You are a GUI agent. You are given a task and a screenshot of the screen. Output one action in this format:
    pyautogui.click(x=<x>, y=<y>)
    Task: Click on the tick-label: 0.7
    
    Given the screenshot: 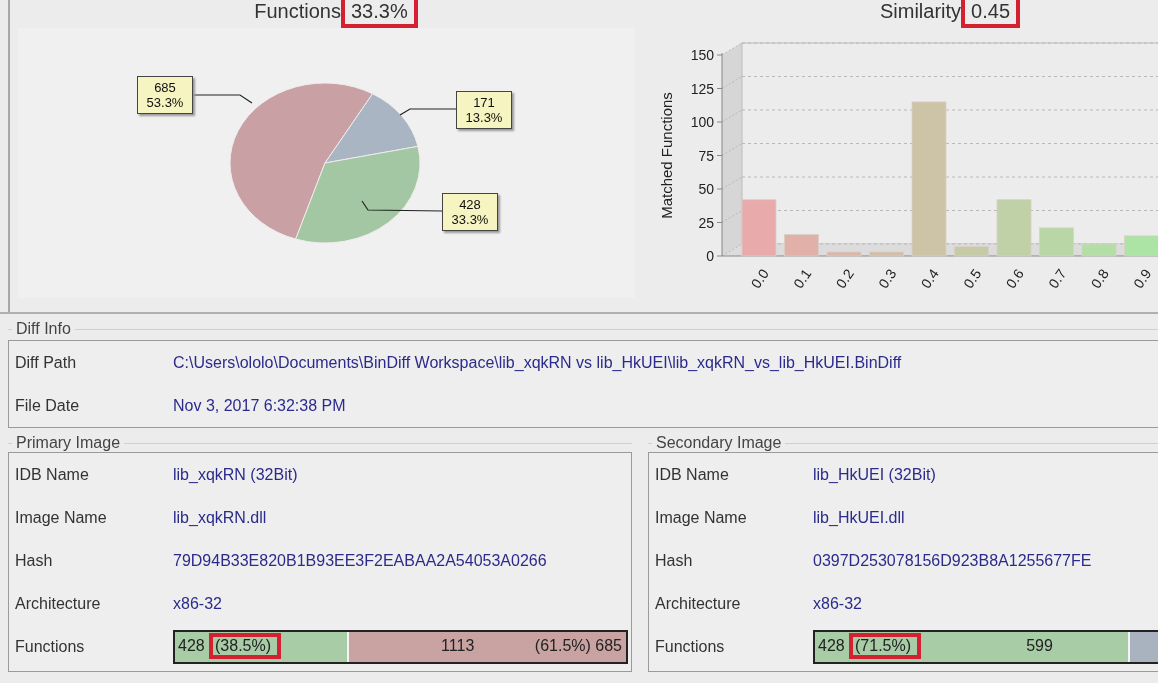 What is the action you would take?
    pyautogui.click(x=1057, y=279)
    